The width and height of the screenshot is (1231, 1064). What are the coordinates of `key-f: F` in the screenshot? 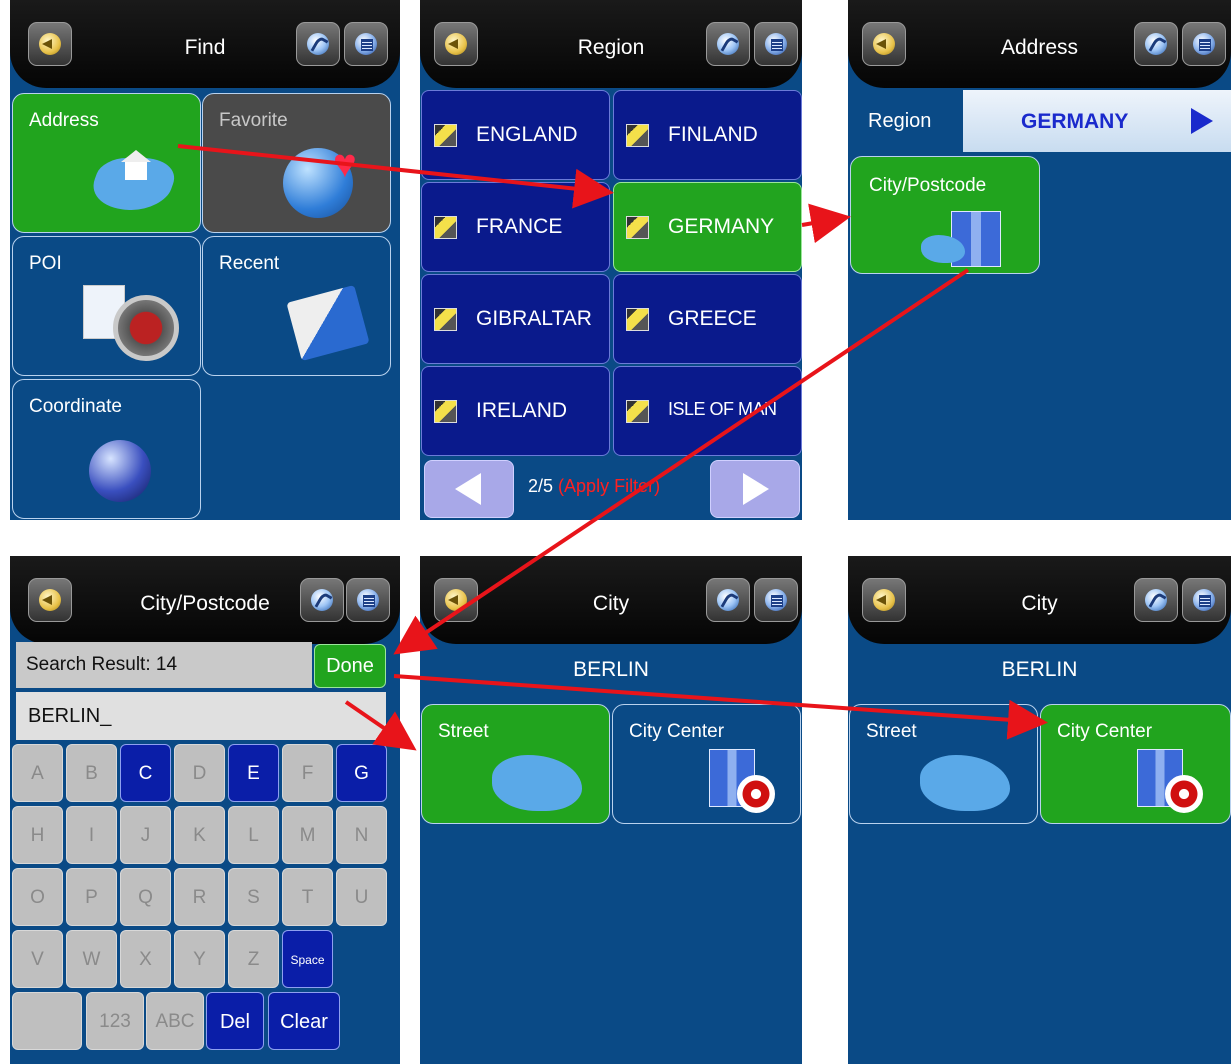 It's located at (307, 773).